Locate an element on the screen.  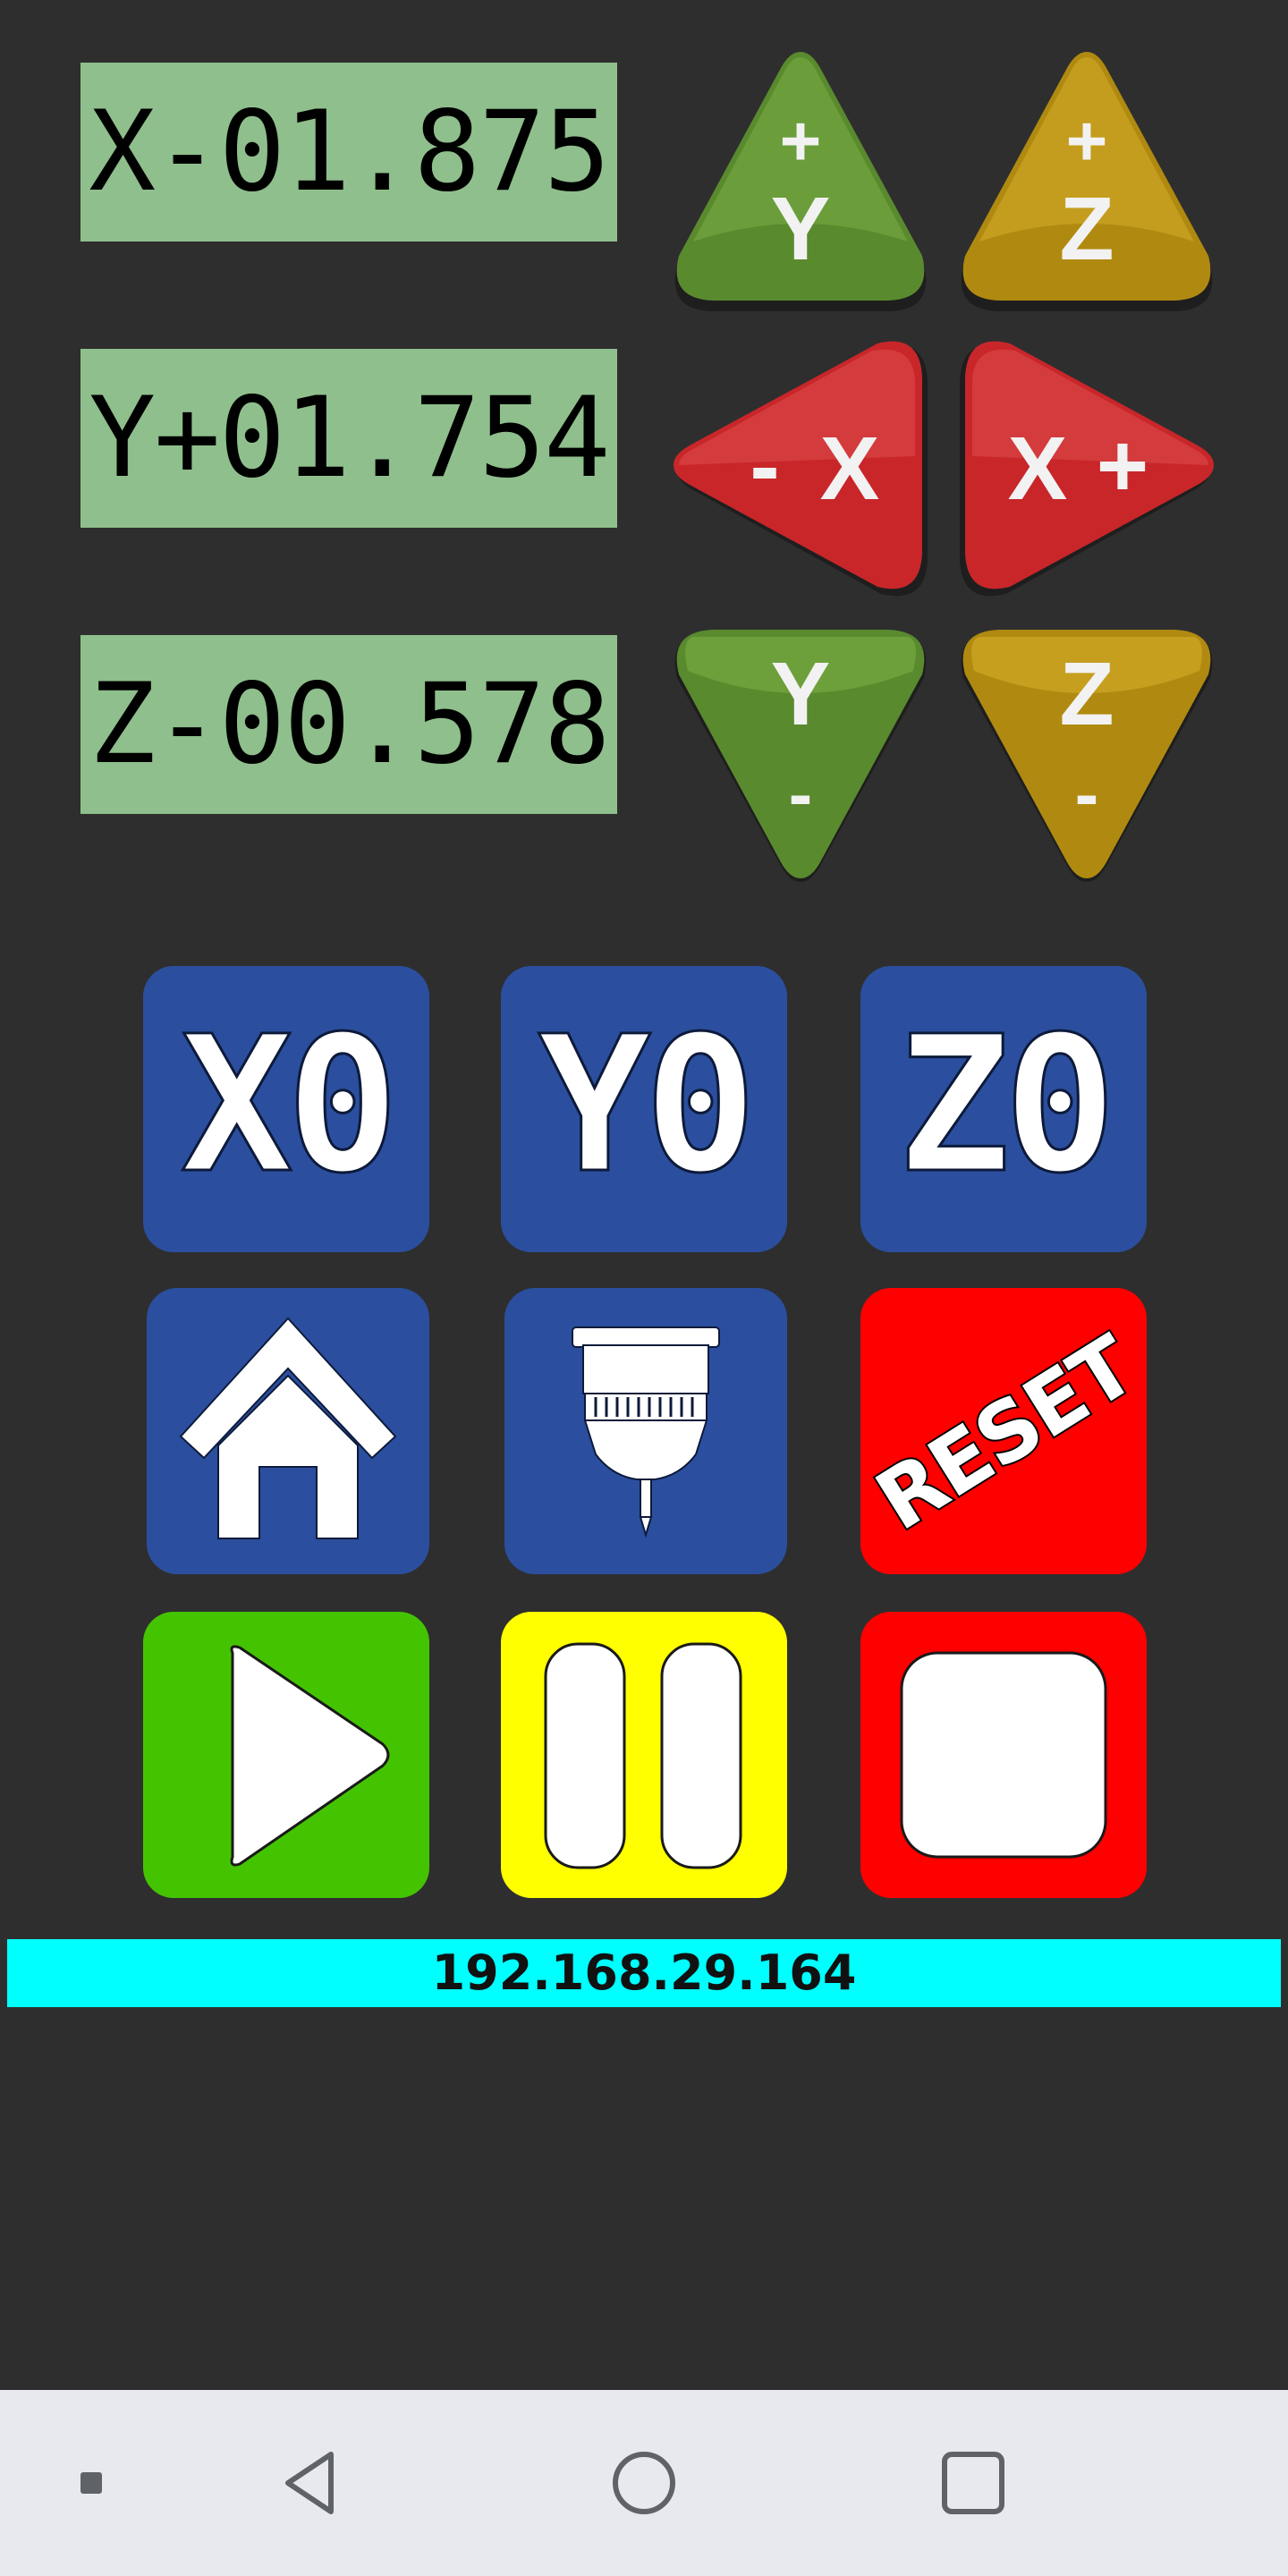
zero-z-button: Z0 is located at coordinates (1003, 1109).